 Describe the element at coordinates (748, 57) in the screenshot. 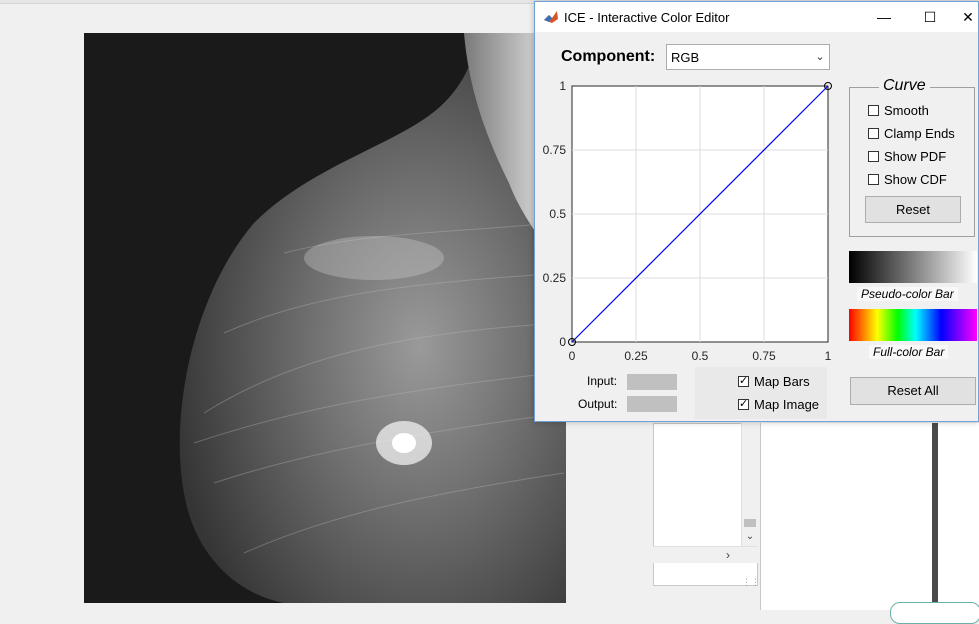

I see `component-select: RGB ⌄` at that location.